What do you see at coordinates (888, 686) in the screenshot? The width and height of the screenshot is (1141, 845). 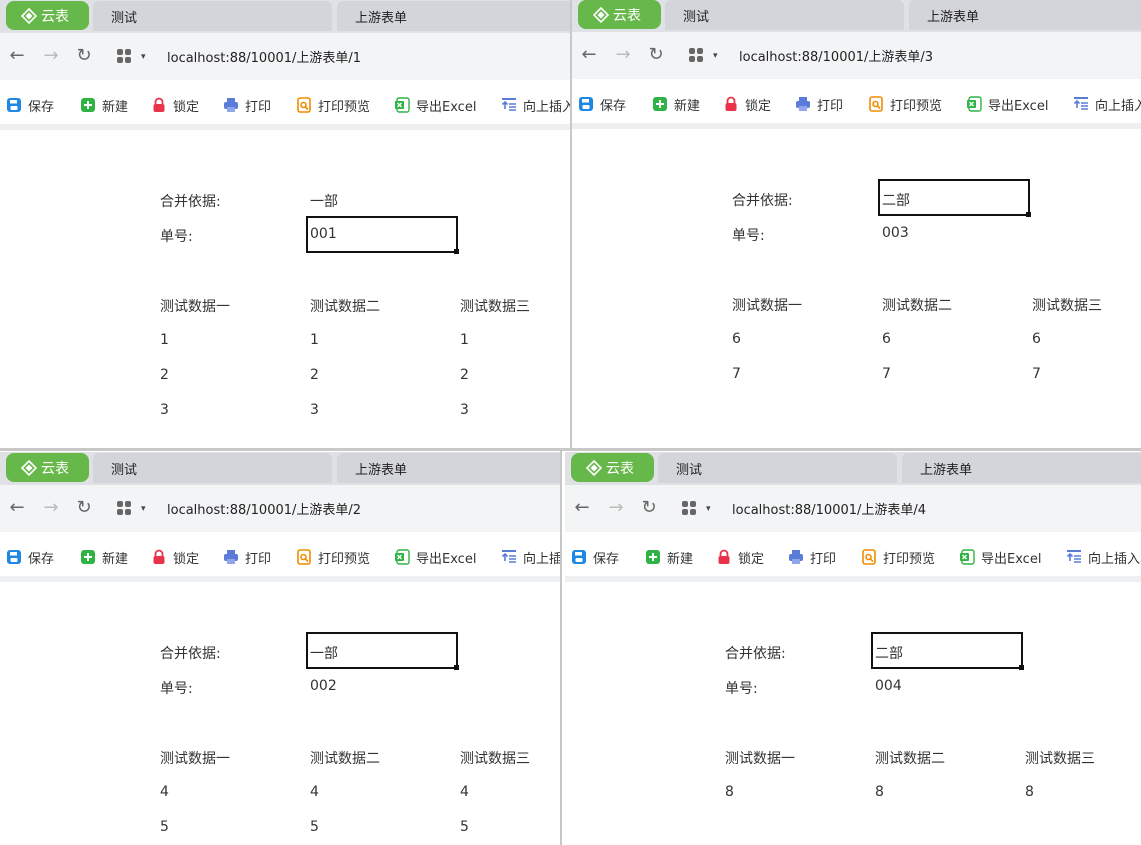 I see `order-number-field: 004` at bounding box center [888, 686].